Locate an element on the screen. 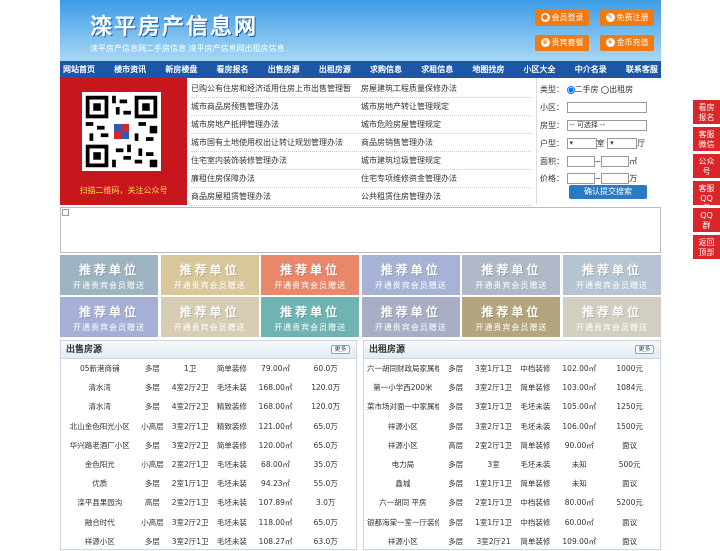 The height and width of the screenshot is (551, 720). policy-link: 城市房地产转让管理规定 is located at coordinates (446, 106).